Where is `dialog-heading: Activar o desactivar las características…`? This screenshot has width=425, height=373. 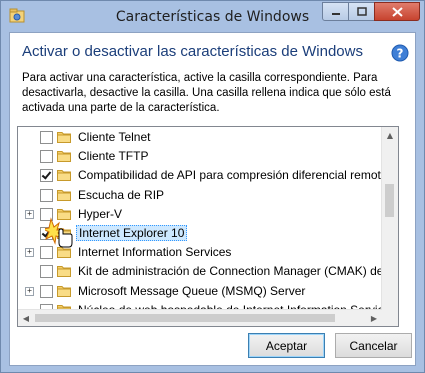
dialog-heading: Activar o desactivar las características… is located at coordinates (192, 51).